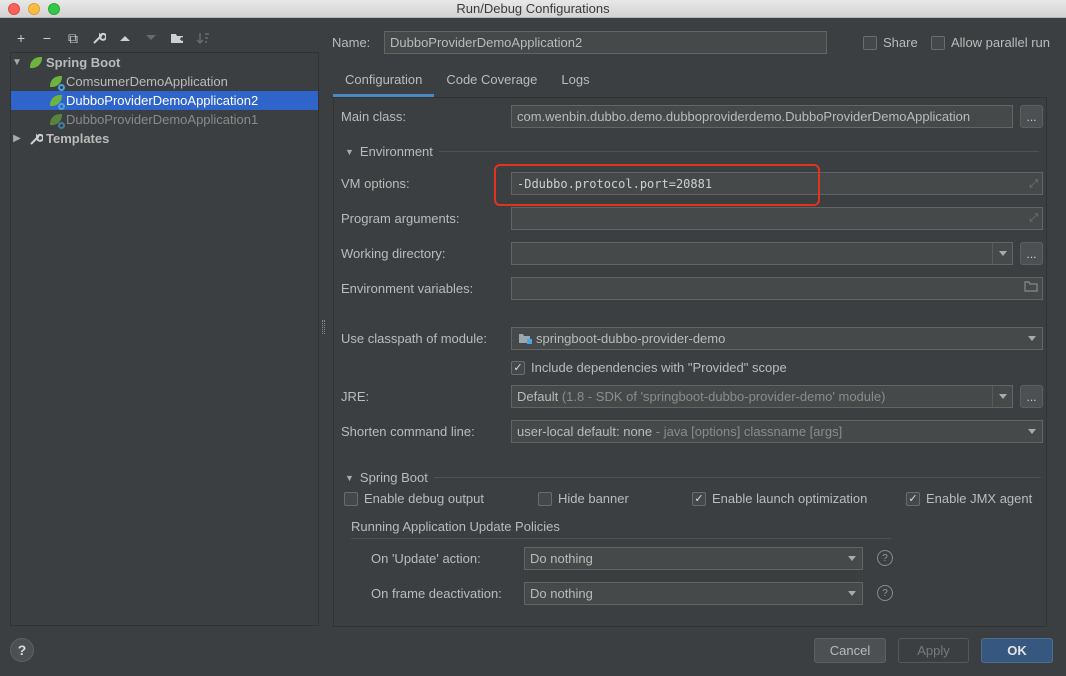 Image resolution: width=1066 pixels, height=676 pixels. What do you see at coordinates (790, 498) in the screenshot?
I see `launch-optimization-label: Enable launch optimization` at bounding box center [790, 498].